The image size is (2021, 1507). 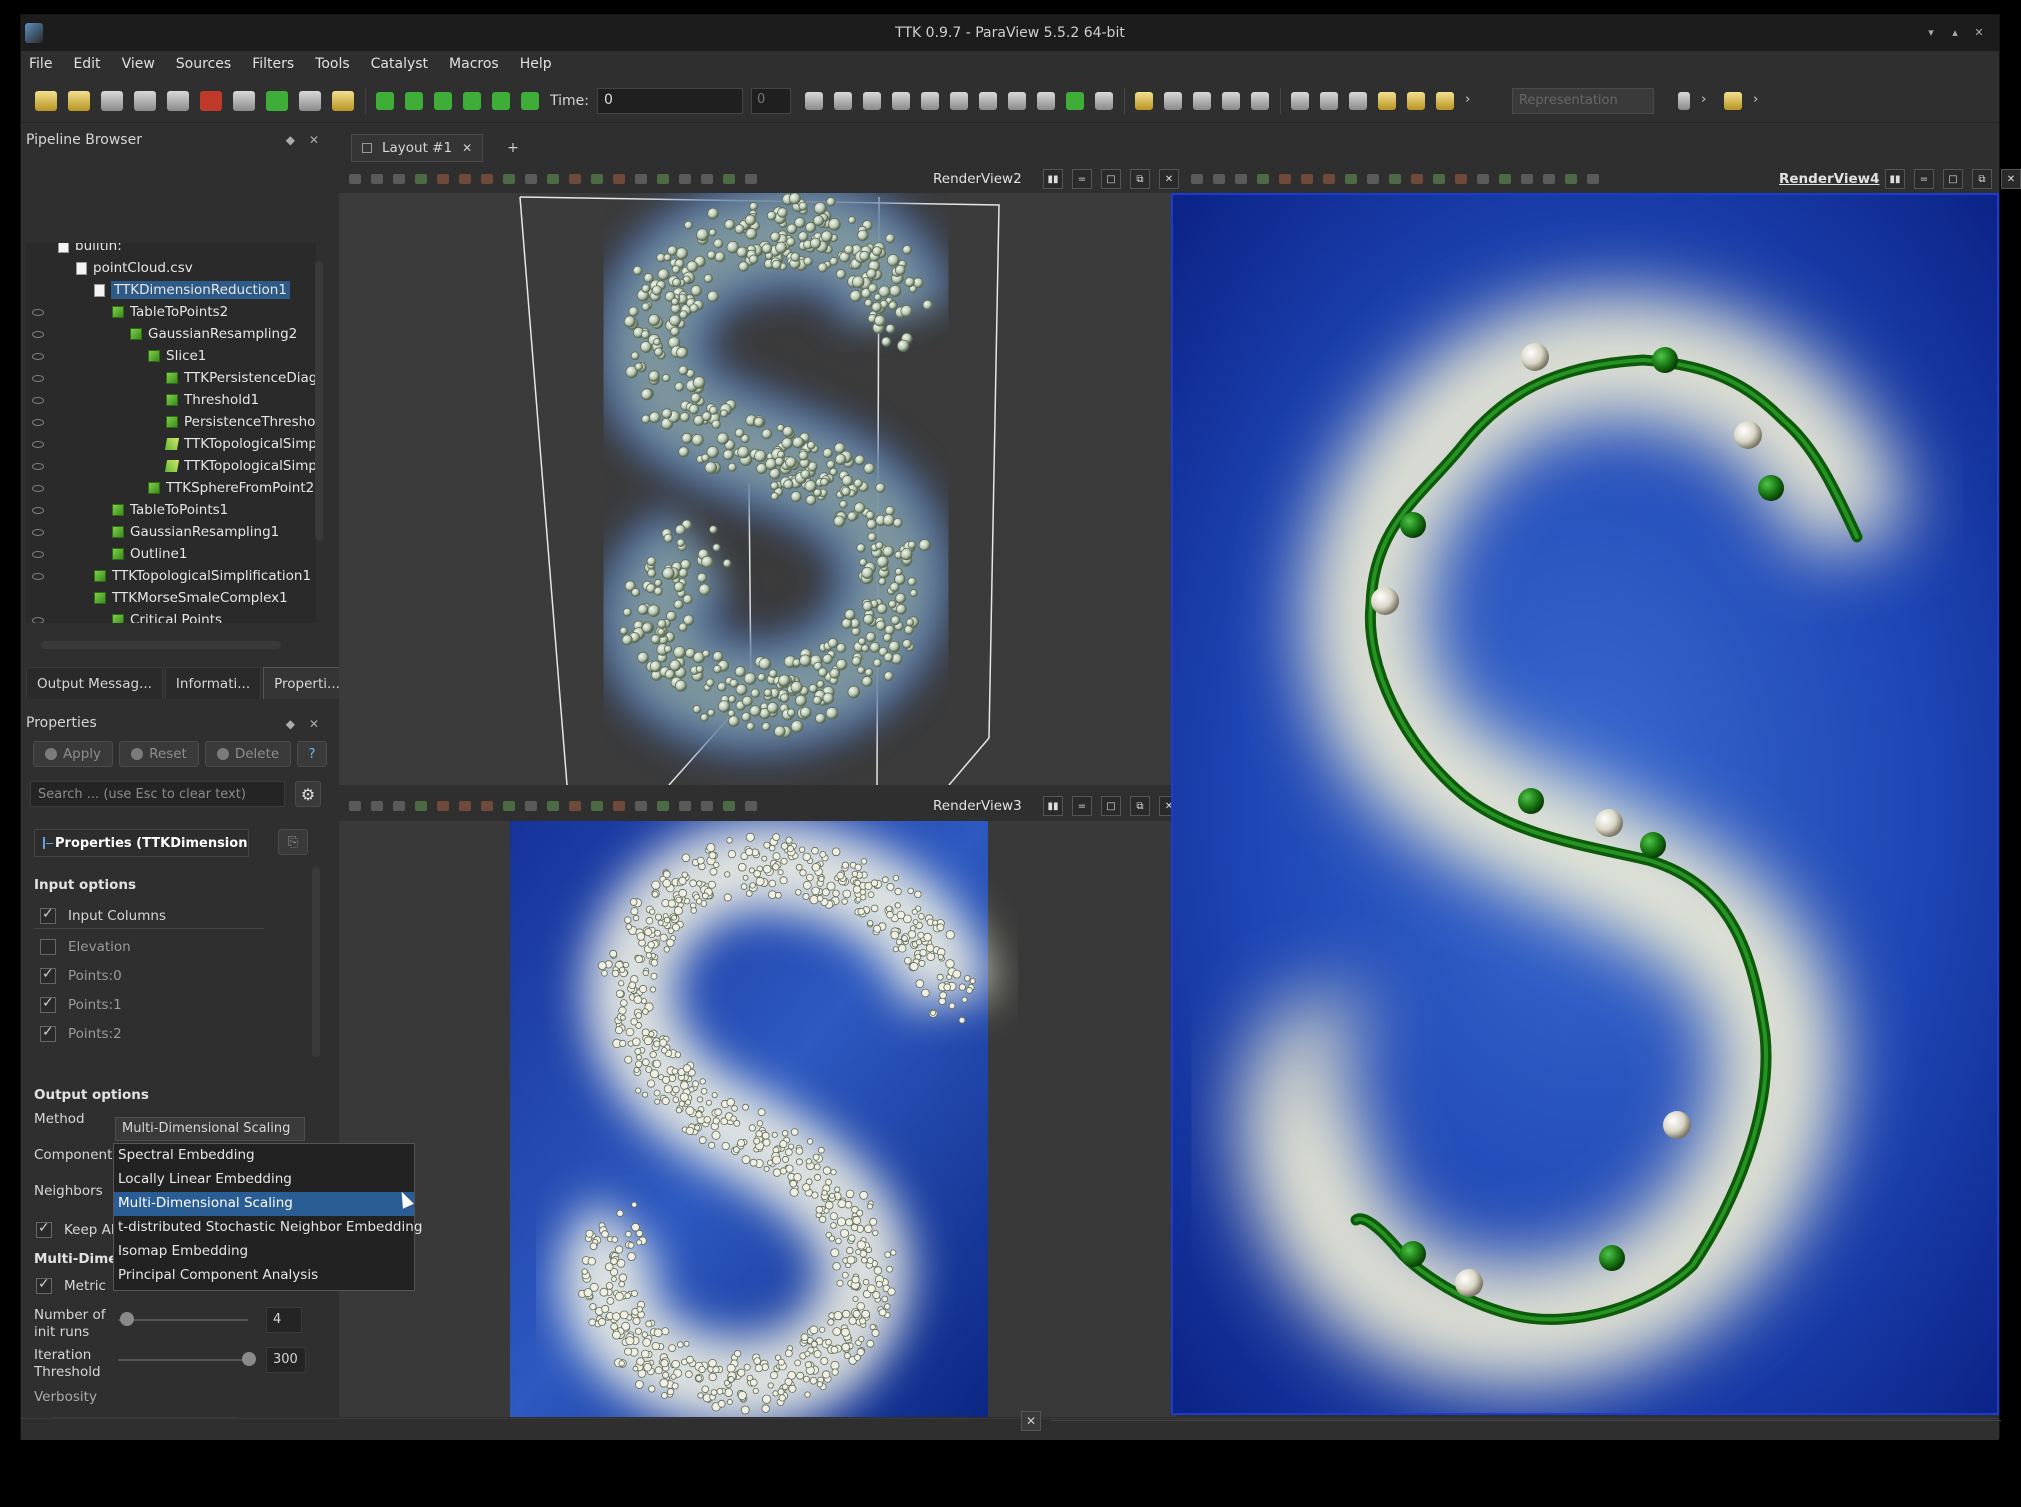 What do you see at coordinates (290, 140) in the screenshot?
I see `undock-icon: ◆` at bounding box center [290, 140].